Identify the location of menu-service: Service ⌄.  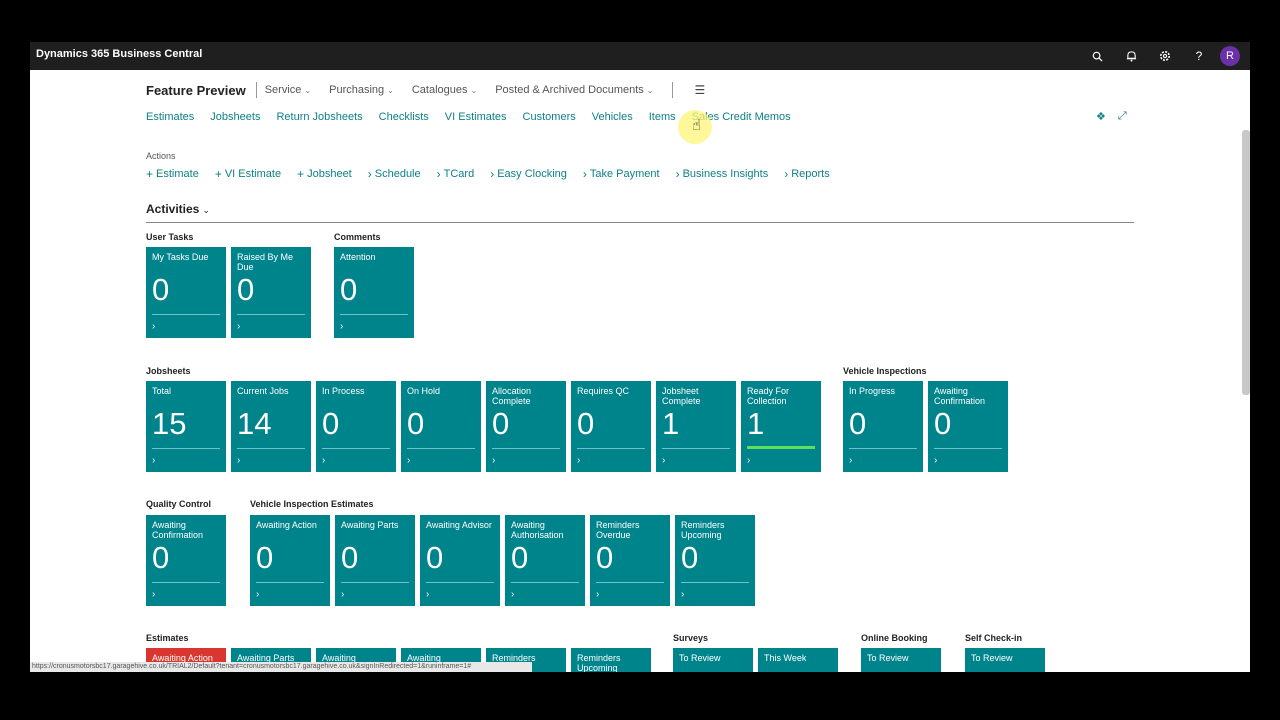
(288, 90).